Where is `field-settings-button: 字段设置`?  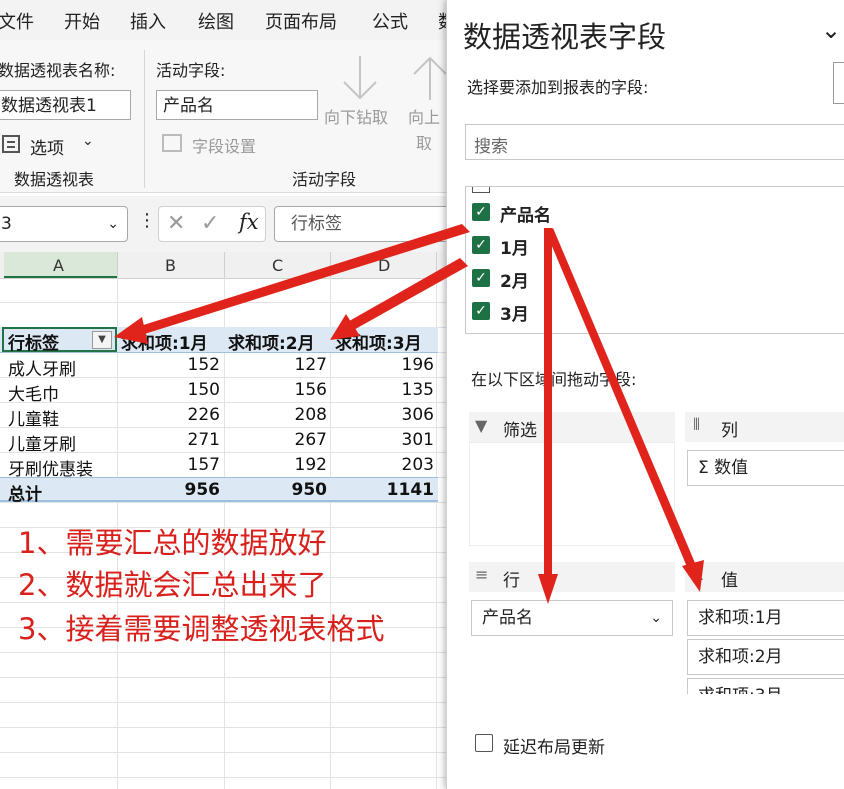 field-settings-button: 字段设置 is located at coordinates (237, 144).